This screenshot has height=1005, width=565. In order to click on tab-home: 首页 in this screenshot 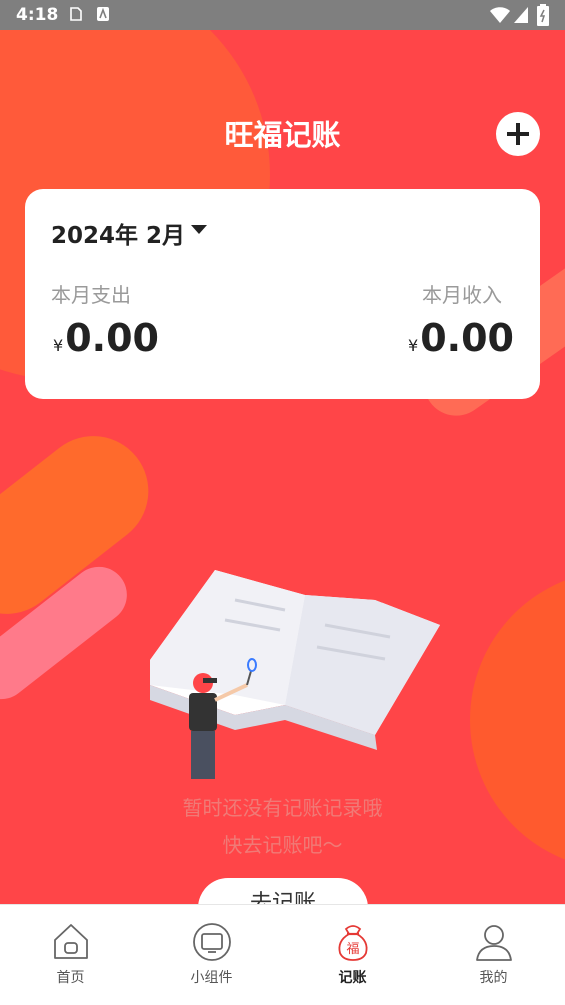, I will do `click(70, 955)`.